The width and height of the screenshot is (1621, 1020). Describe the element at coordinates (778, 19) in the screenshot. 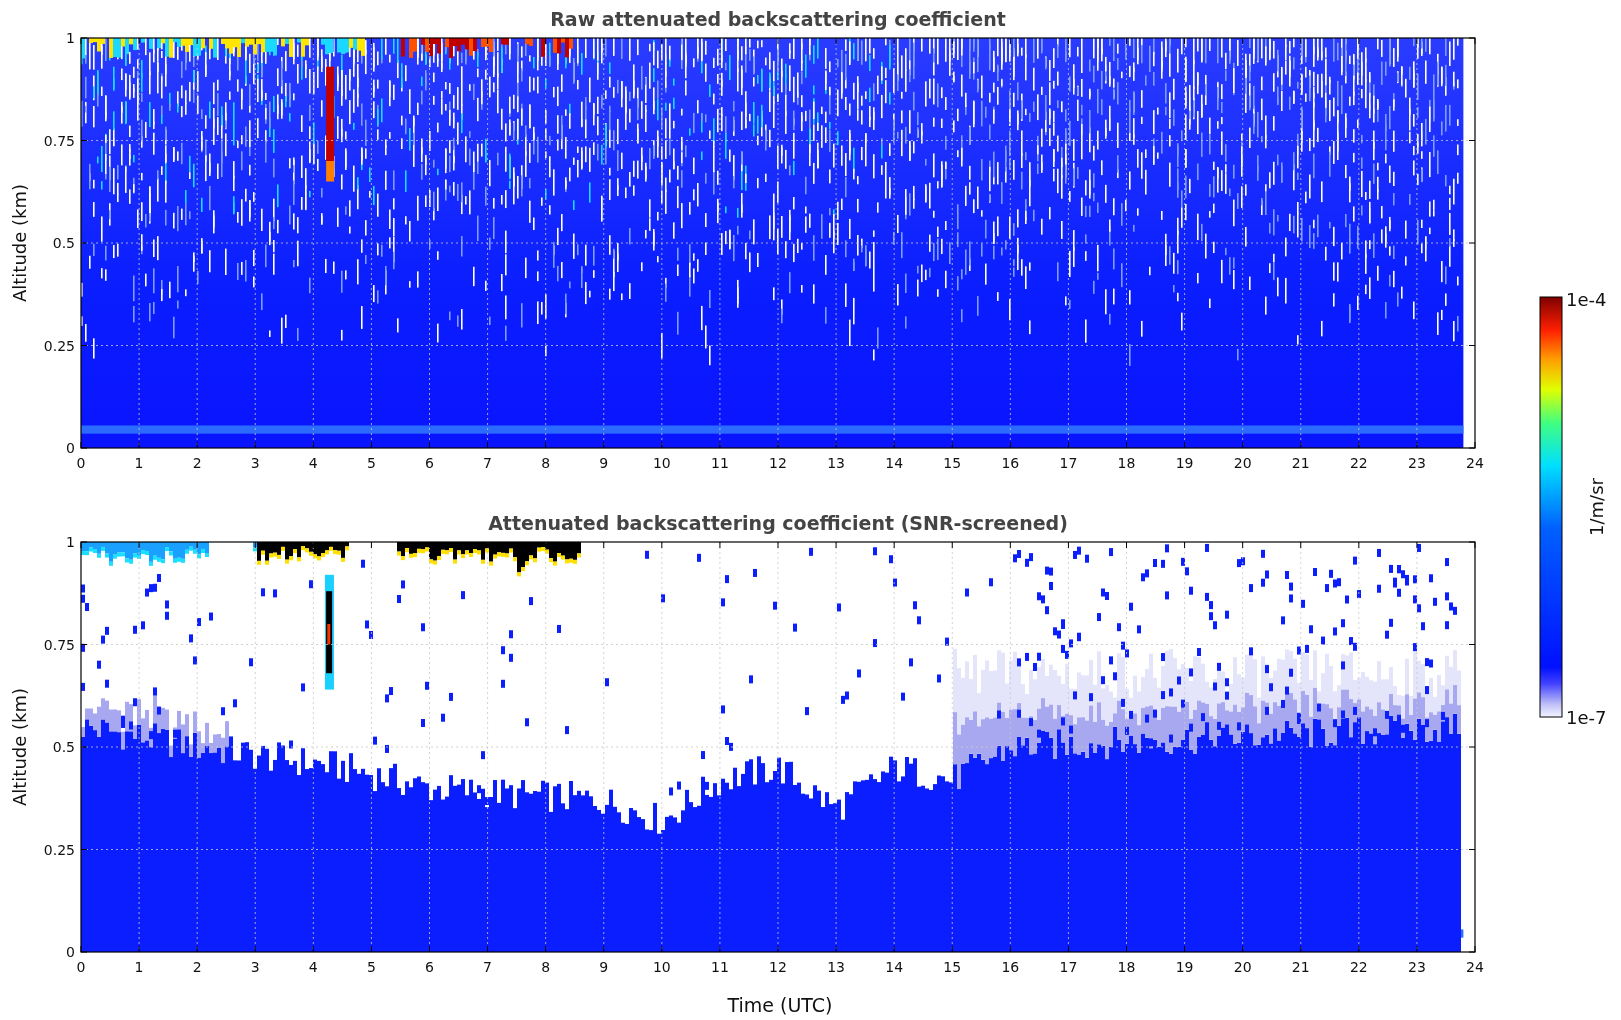

I see `chart-title: Raw attenuated backscattering coefficient` at that location.